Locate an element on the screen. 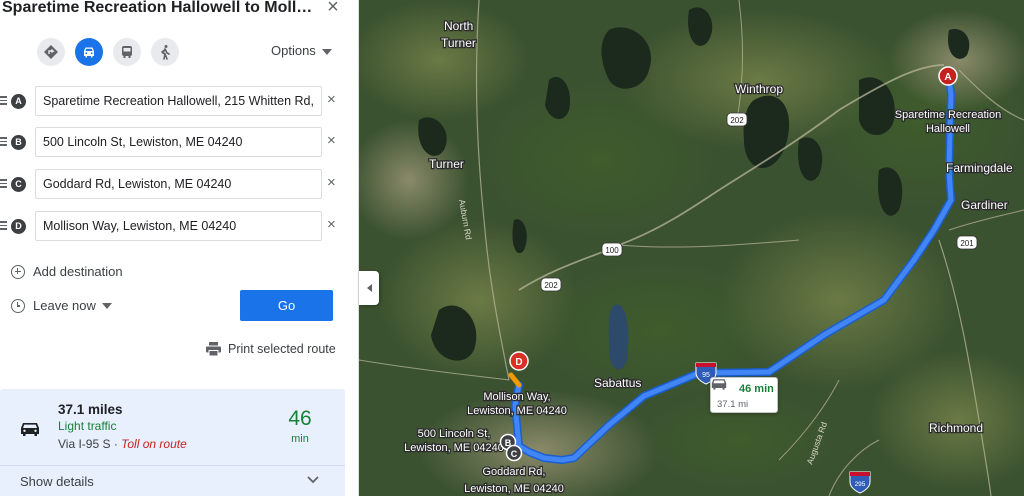 The image size is (1024, 496). waypoint-row-d: D × is located at coordinates (175, 227).